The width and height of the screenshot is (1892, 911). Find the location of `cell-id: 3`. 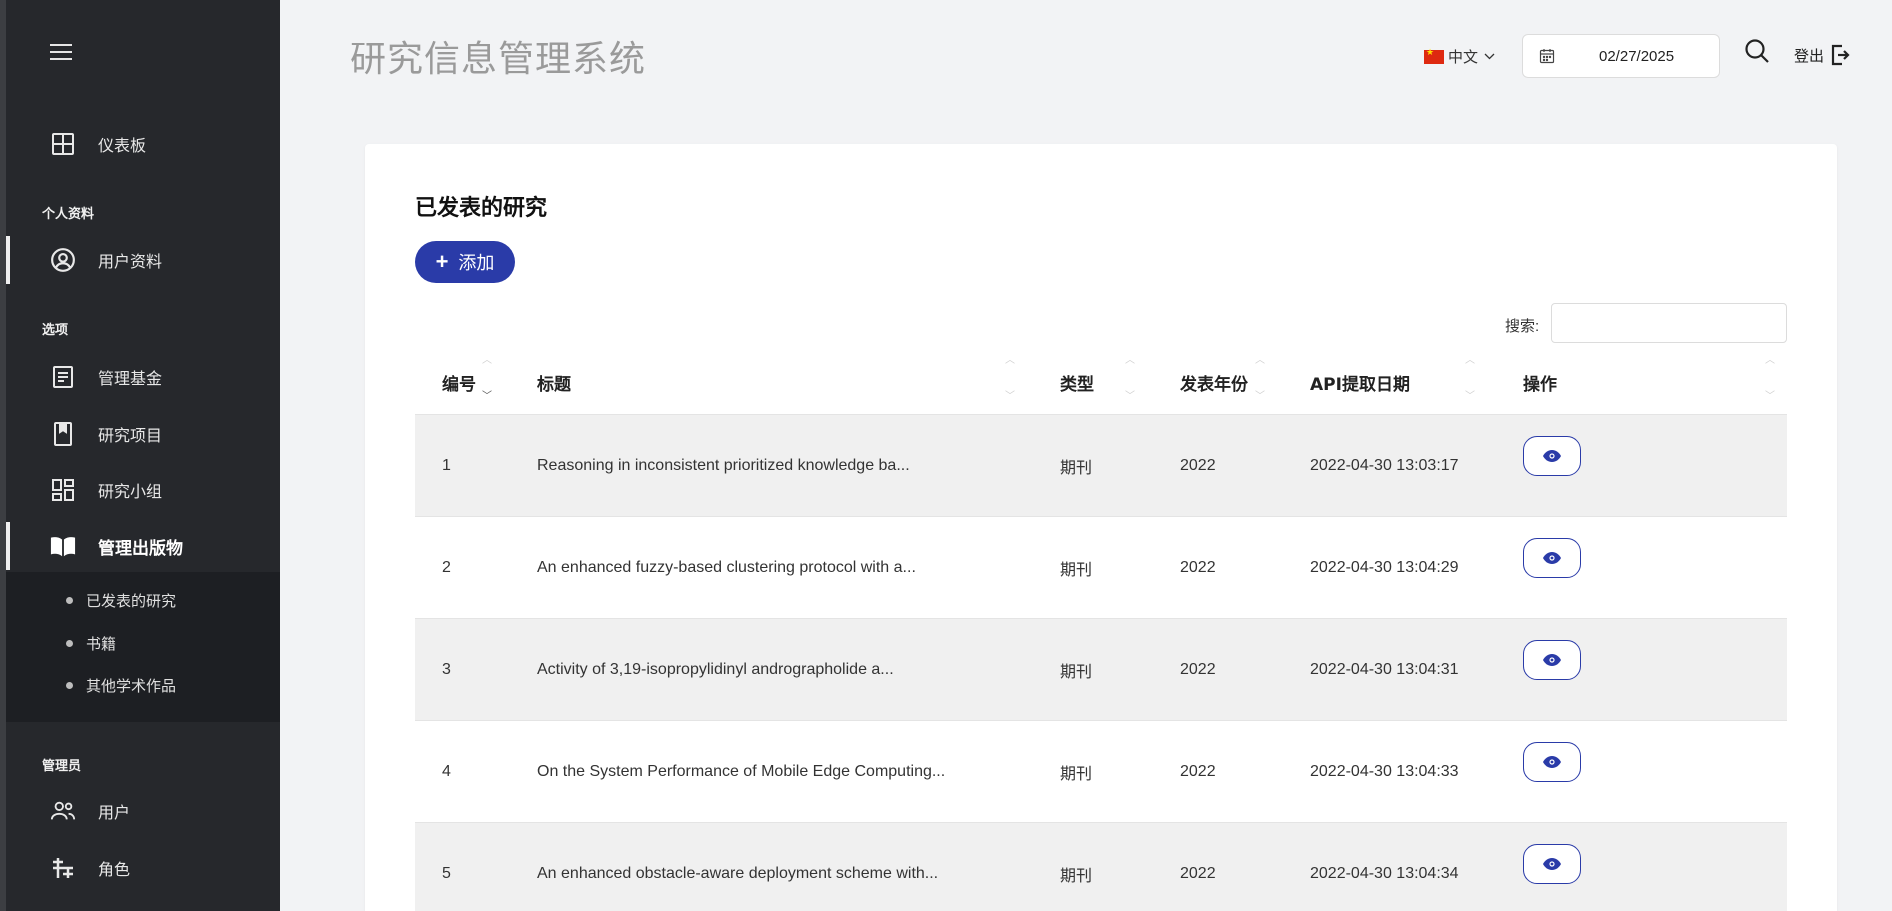

cell-id: 3 is located at coordinates (446, 669).